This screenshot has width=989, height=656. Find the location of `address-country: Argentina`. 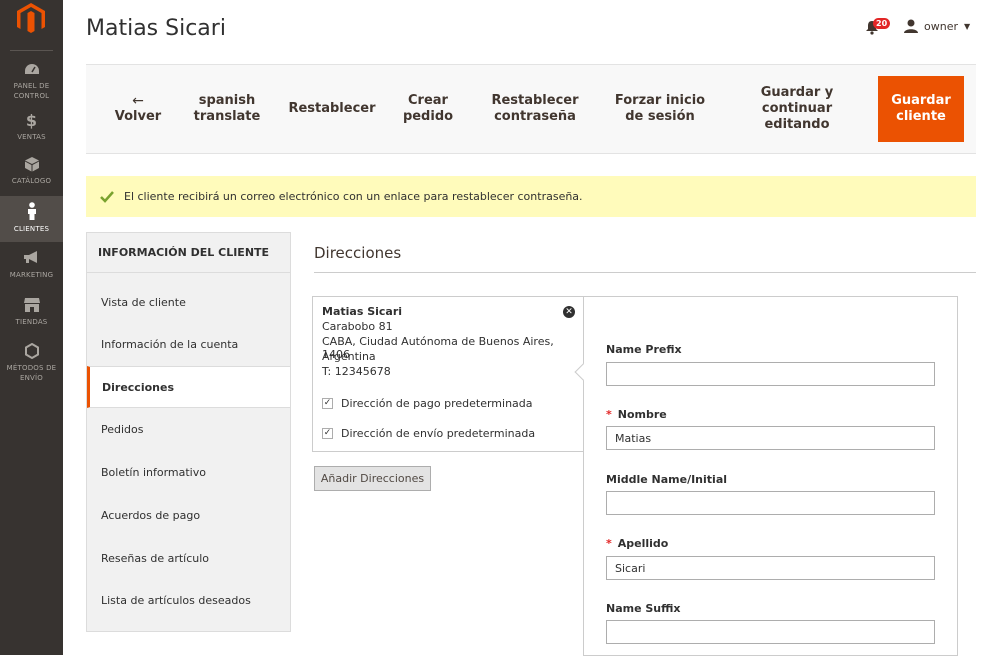

address-country: Argentina is located at coordinates (349, 356).